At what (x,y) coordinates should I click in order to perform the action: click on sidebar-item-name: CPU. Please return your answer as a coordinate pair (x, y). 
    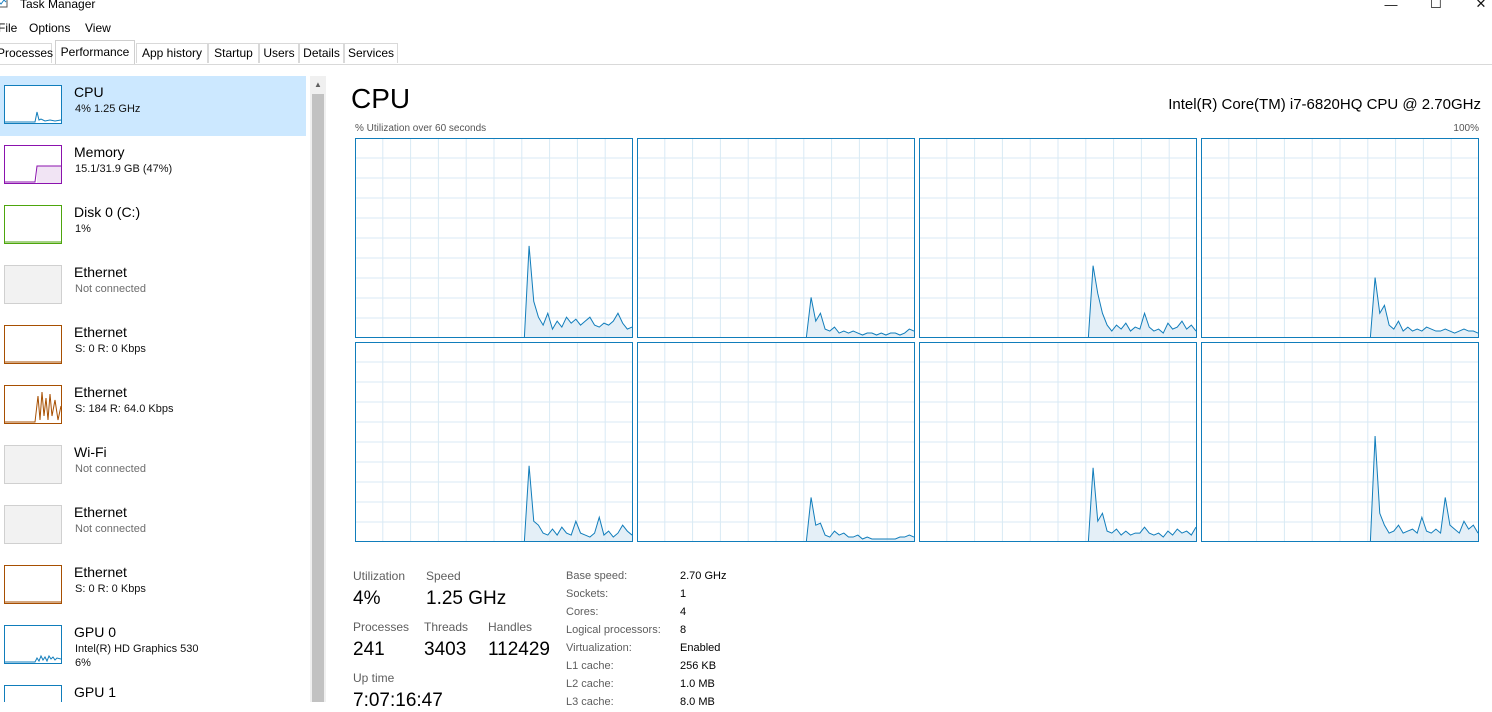
    Looking at the image, I should click on (89, 92).